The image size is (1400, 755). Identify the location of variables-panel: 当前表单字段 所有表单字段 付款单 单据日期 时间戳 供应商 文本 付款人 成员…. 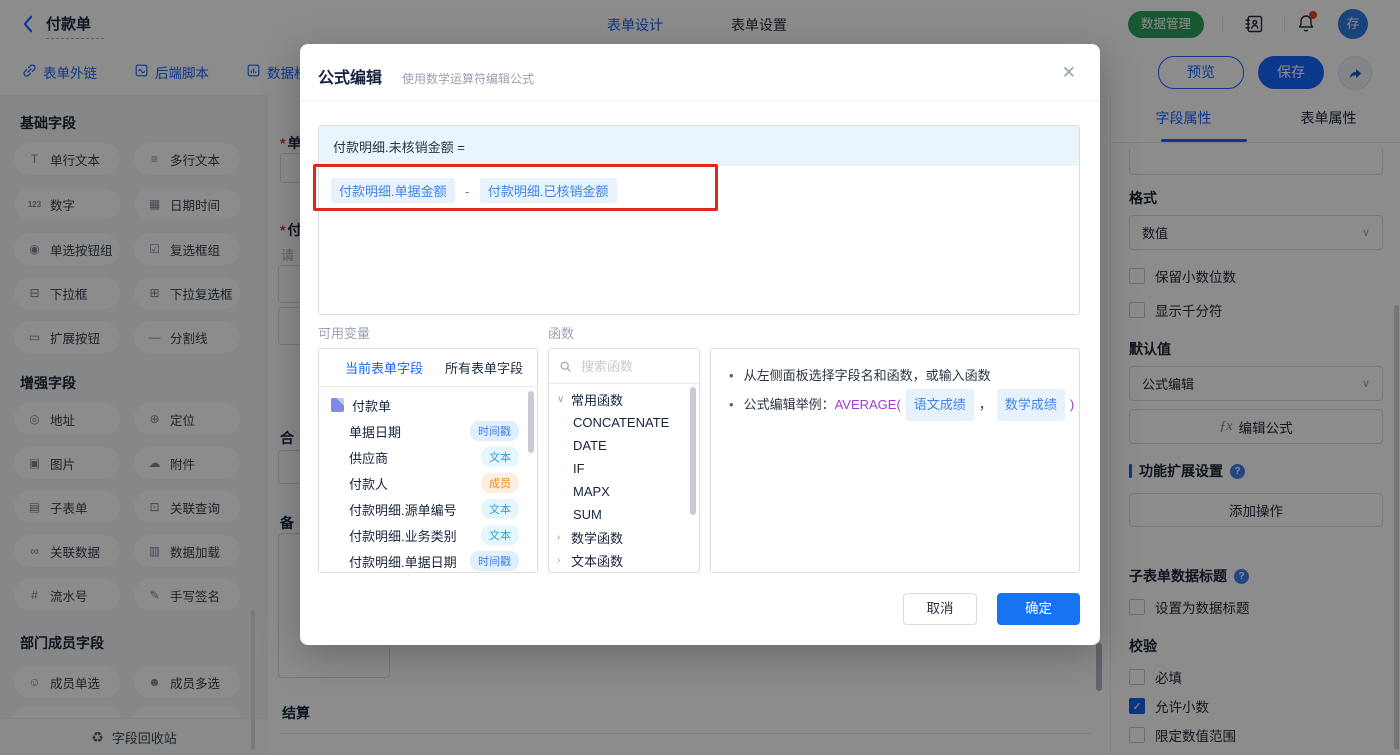
(428, 460).